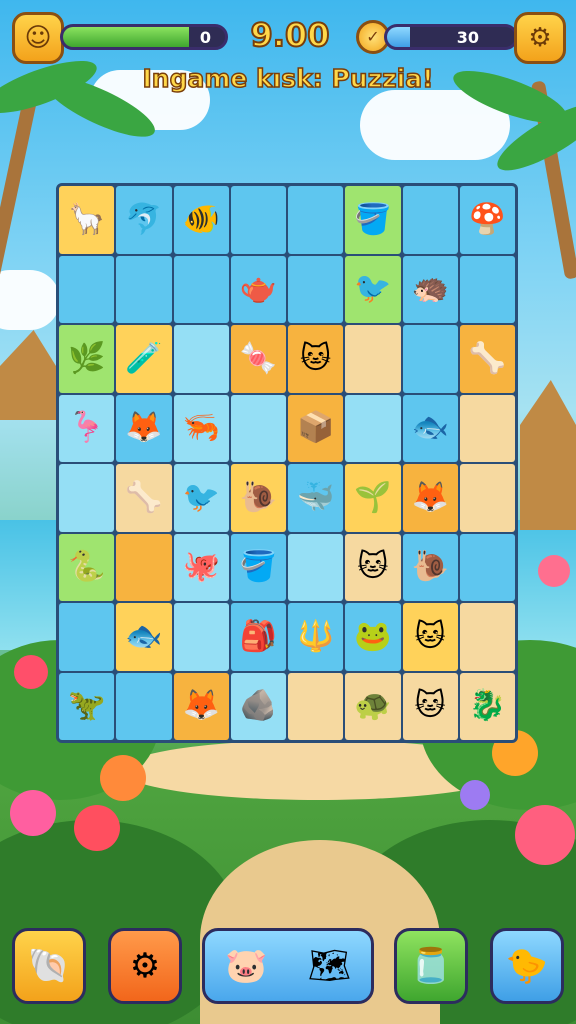 Image resolution: width=576 pixels, height=1024 pixels. Describe the element at coordinates (205, 37) in the screenshot. I see `health-value: 0` at that location.